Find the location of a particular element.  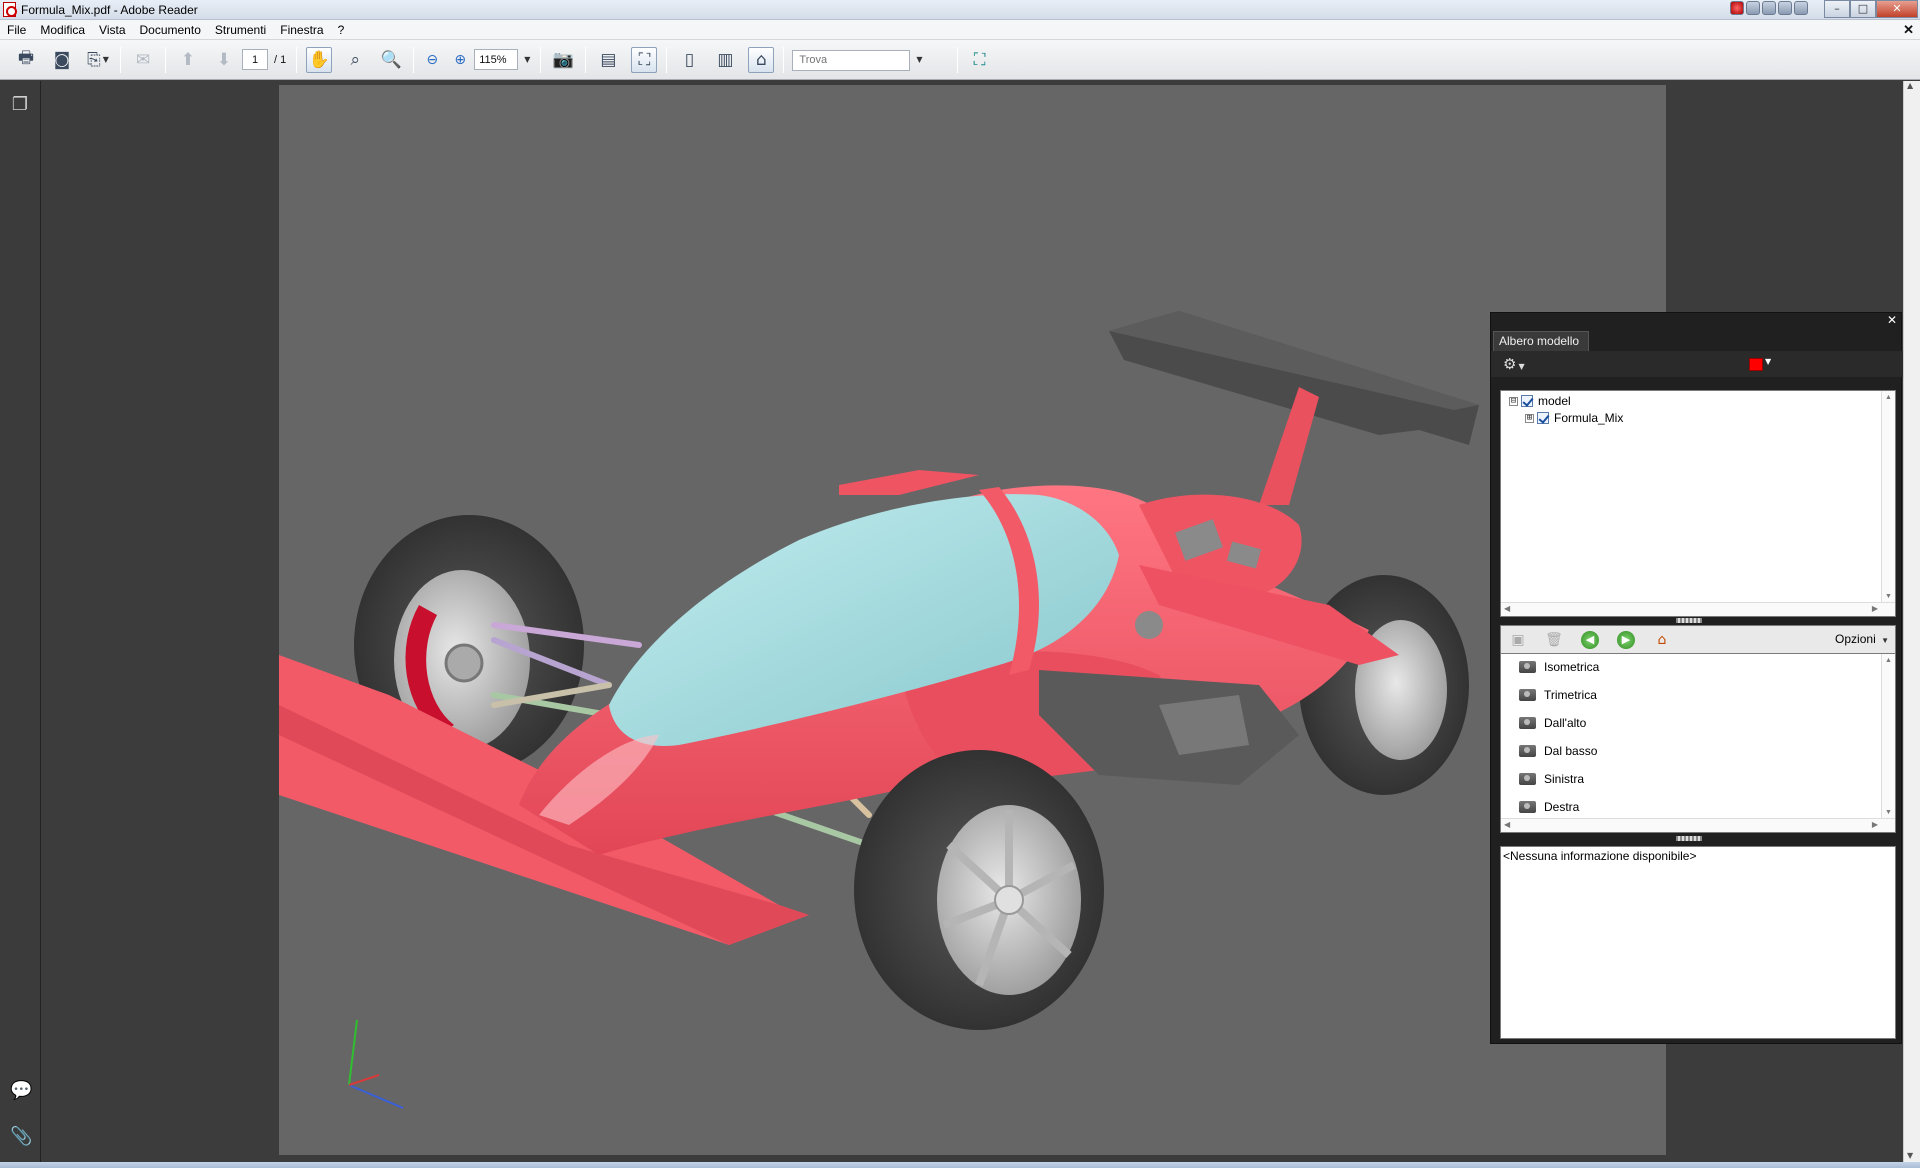

snapshot-camera-icon: 📷 is located at coordinates (563, 60).